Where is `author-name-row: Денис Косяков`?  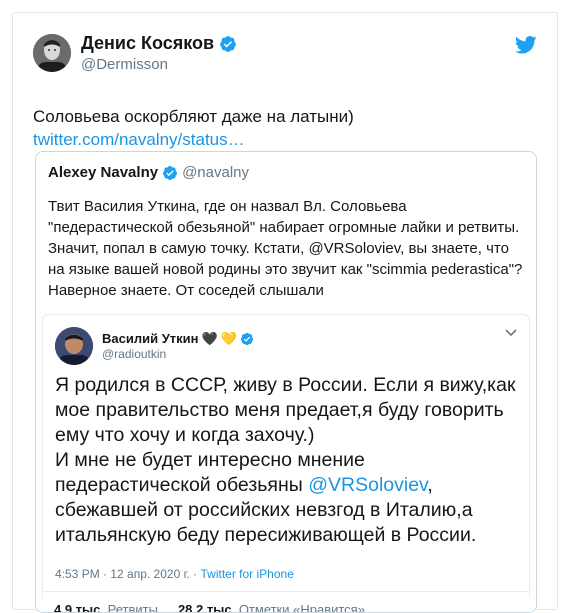
author-name-row: Денис Косяков is located at coordinates (159, 43).